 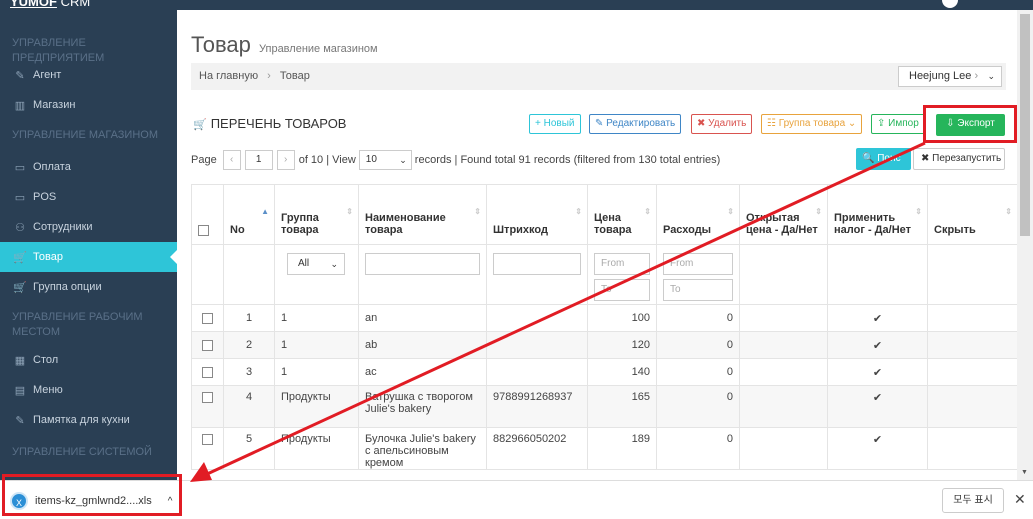 I want to click on sidebar-item-agent: ✎ Агент, so click(x=88, y=75).